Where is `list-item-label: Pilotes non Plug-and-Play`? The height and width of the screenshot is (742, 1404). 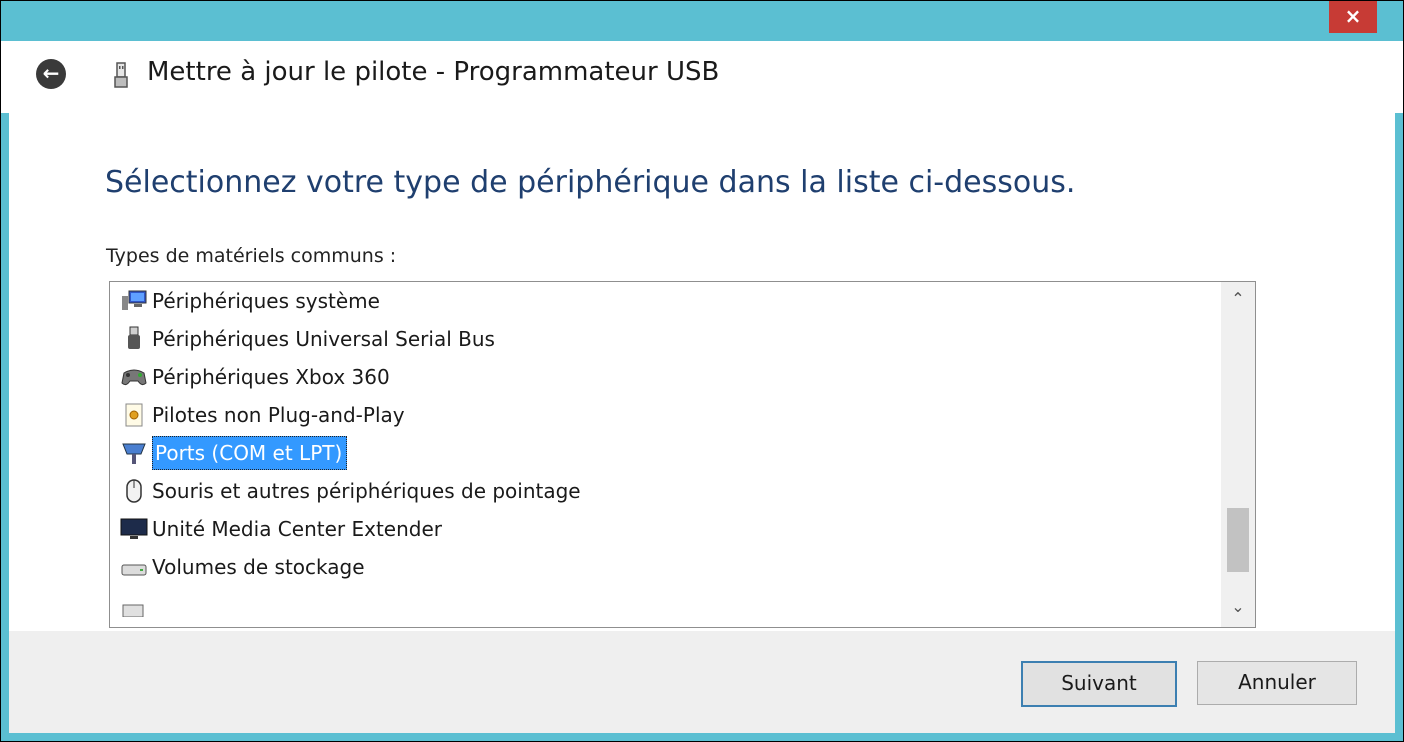 list-item-label: Pilotes non Plug-and-Play is located at coordinates (278, 415).